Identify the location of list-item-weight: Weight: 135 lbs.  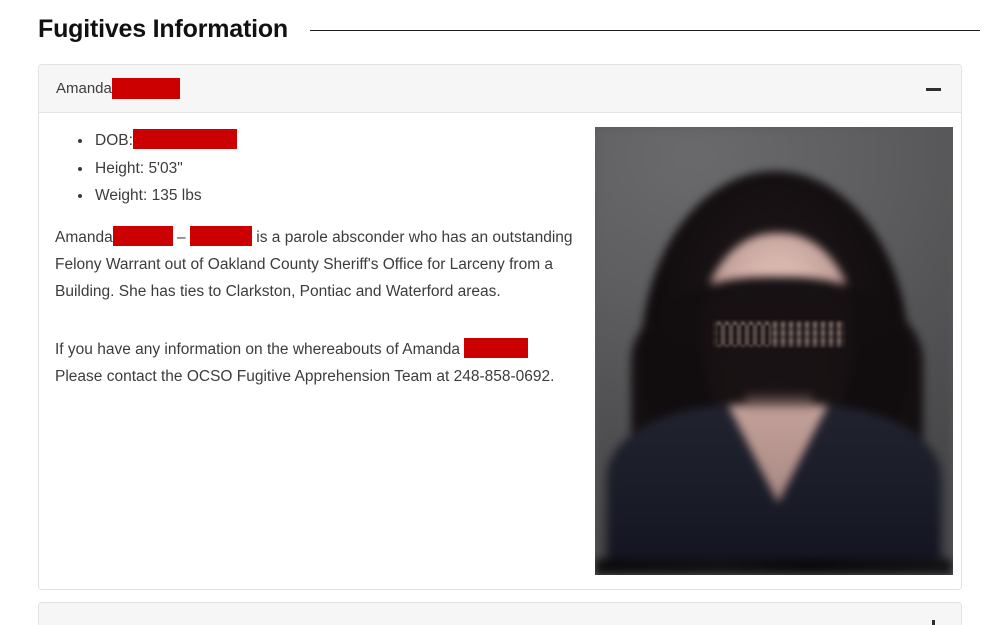
(336, 196).